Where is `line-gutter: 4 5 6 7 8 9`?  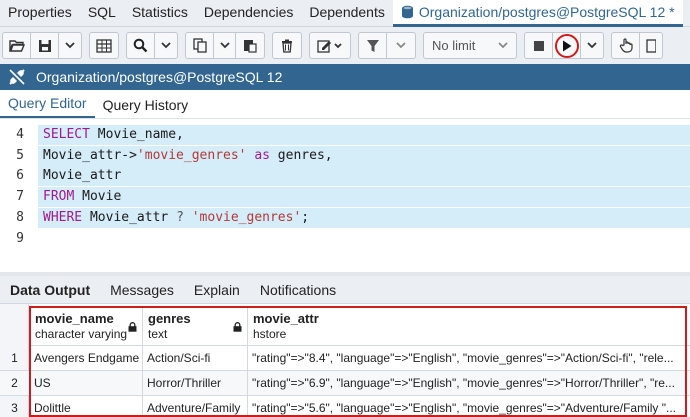 line-gutter: 4 5 6 7 8 9 is located at coordinates (19, 198).